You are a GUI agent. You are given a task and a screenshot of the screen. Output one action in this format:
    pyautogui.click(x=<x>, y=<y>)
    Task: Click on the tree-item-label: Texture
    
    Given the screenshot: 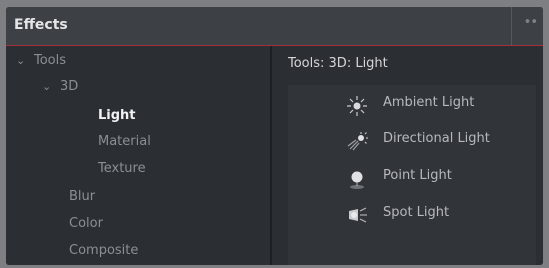 What is the action you would take?
    pyautogui.click(x=122, y=168)
    